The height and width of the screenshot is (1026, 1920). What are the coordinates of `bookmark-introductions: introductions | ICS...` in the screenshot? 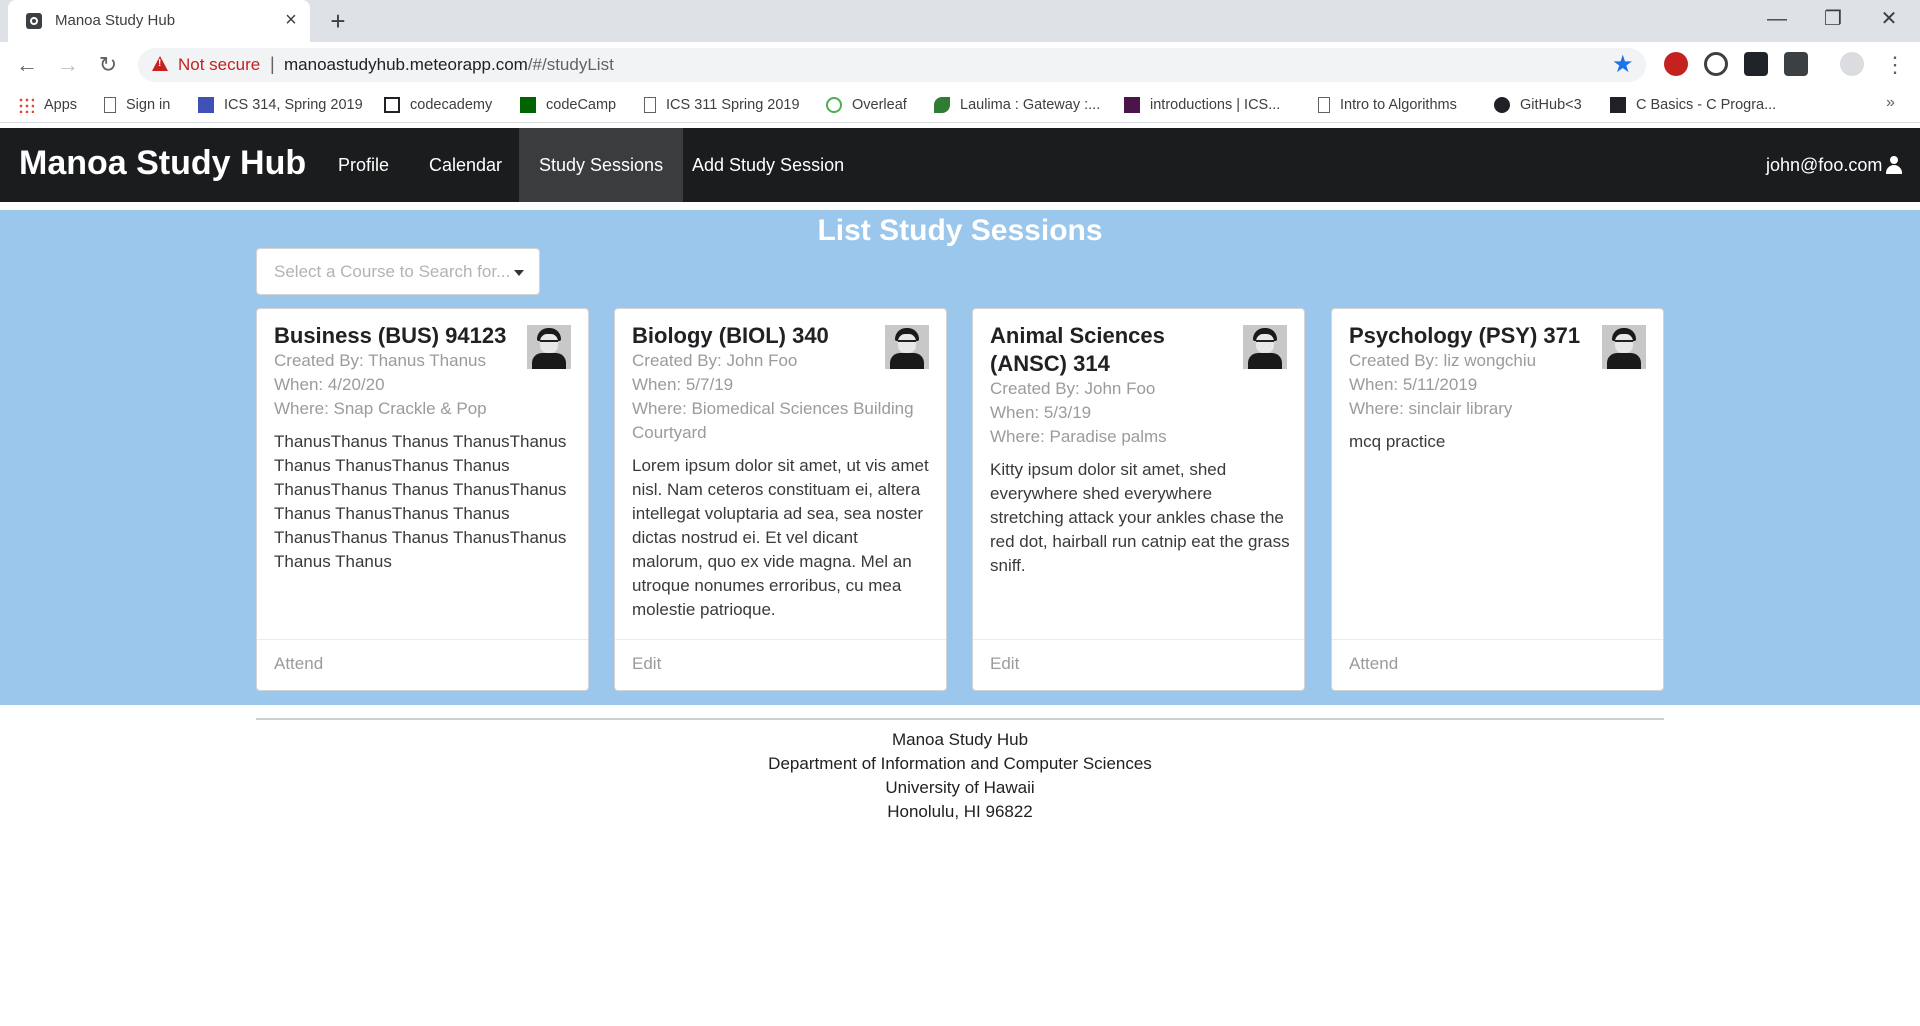 It's located at (1202, 105).